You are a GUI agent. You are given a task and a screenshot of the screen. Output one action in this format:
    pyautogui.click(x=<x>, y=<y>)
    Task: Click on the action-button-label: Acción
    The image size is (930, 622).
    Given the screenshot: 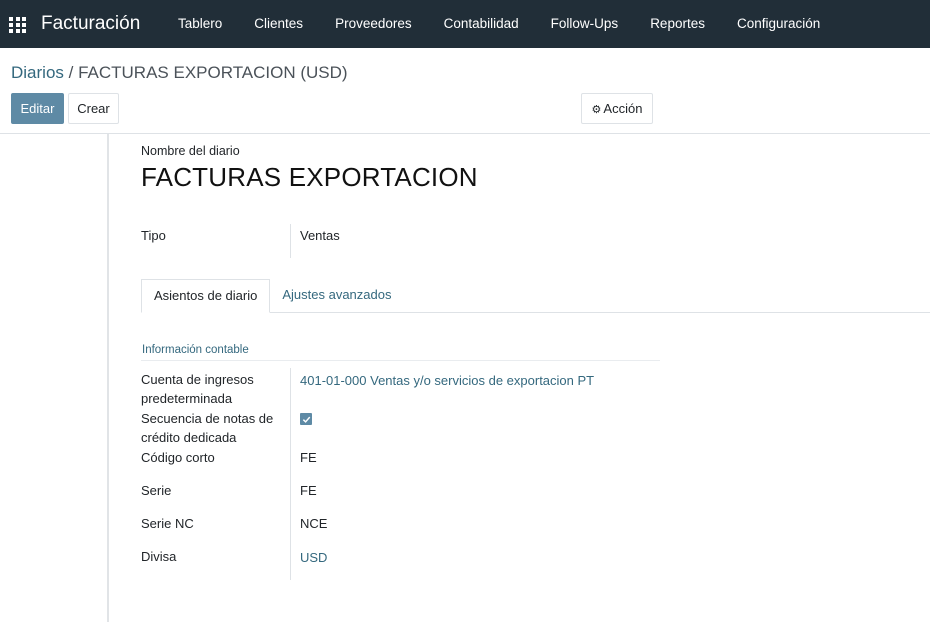 What is the action you would take?
    pyautogui.click(x=623, y=108)
    